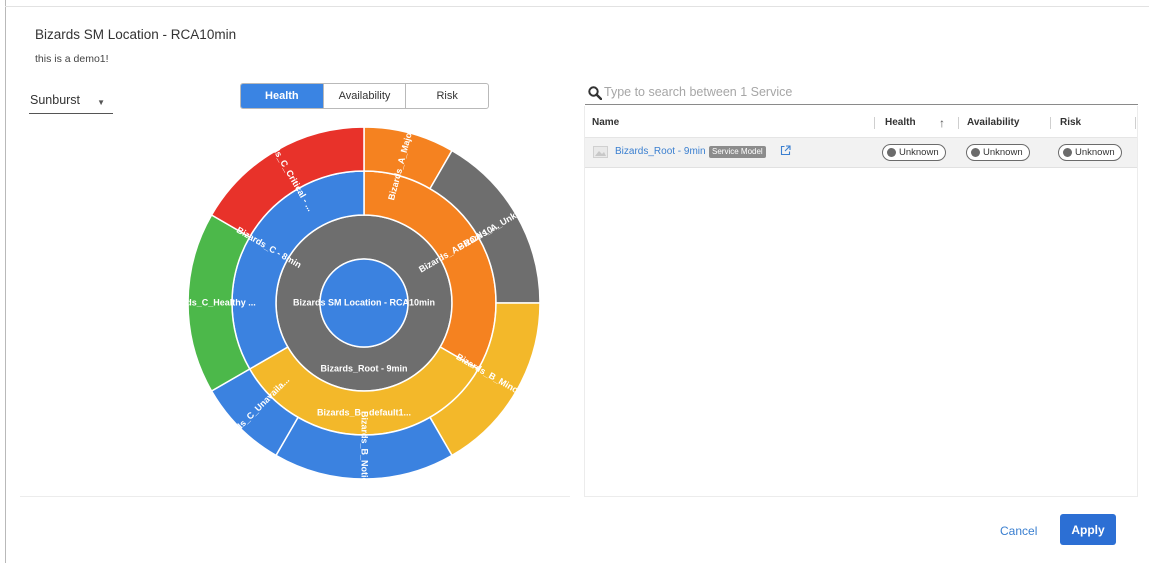 The width and height of the screenshot is (1149, 563). What do you see at coordinates (282, 96) in the screenshot?
I see `tab-health: Health` at bounding box center [282, 96].